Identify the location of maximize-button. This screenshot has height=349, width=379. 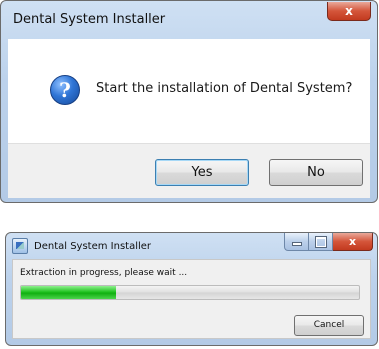
(321, 242).